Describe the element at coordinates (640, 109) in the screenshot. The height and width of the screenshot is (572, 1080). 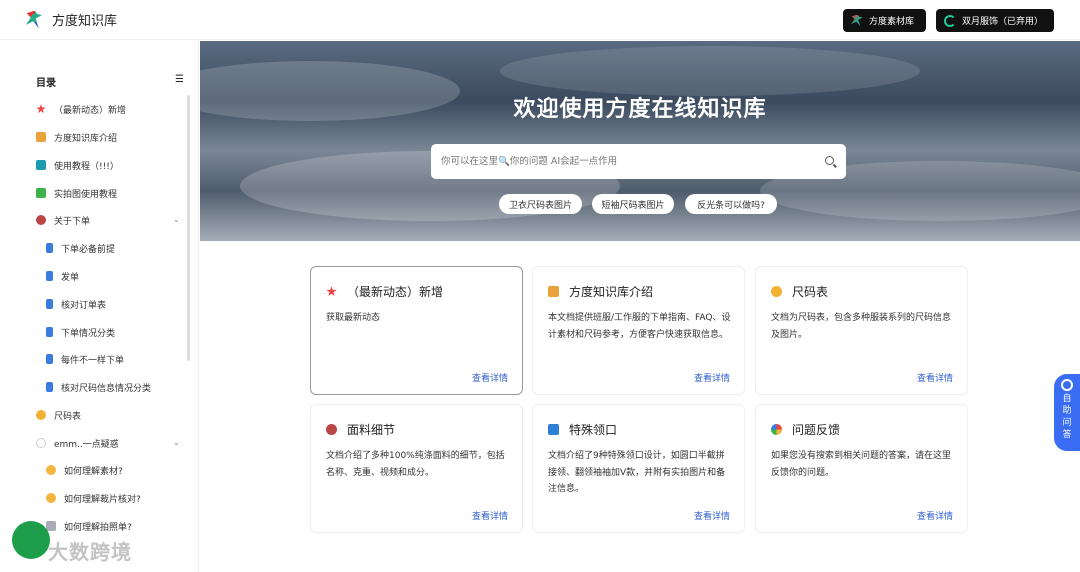
I see `hero-title: 欢迎使用方度在线知识库` at that location.